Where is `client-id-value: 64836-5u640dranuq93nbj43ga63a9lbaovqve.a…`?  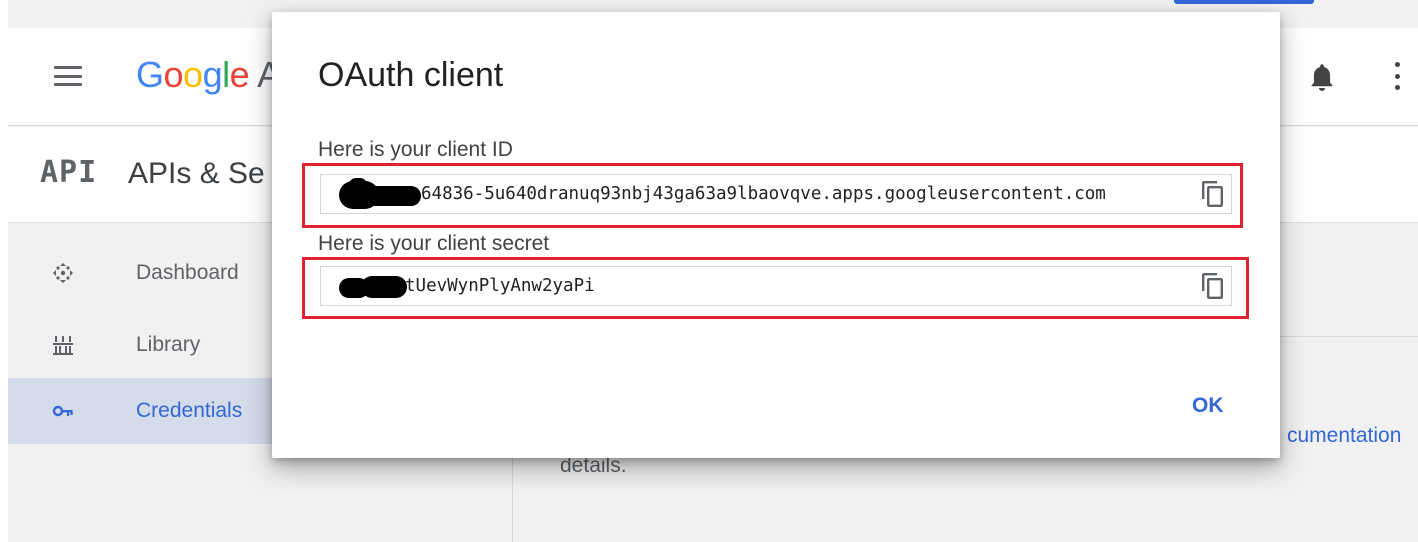 client-id-value: 64836-5u640dranuq93nbj43ga63a9lbaovqve.a… is located at coordinates (763, 194).